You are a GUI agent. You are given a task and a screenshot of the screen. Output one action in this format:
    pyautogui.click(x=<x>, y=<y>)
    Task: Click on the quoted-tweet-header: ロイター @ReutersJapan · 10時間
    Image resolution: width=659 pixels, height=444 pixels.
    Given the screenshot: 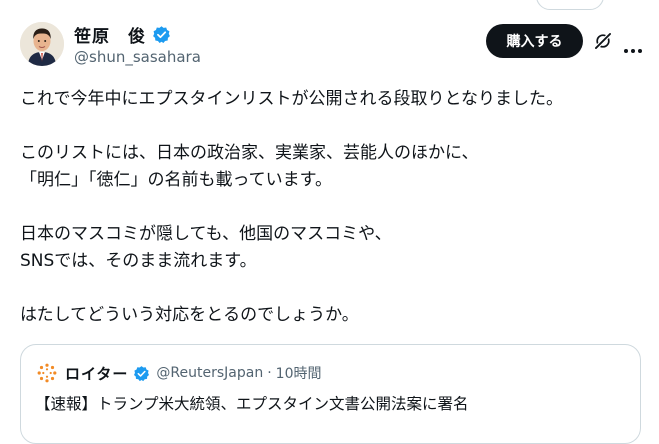 What is the action you would take?
    pyautogui.click(x=193, y=373)
    